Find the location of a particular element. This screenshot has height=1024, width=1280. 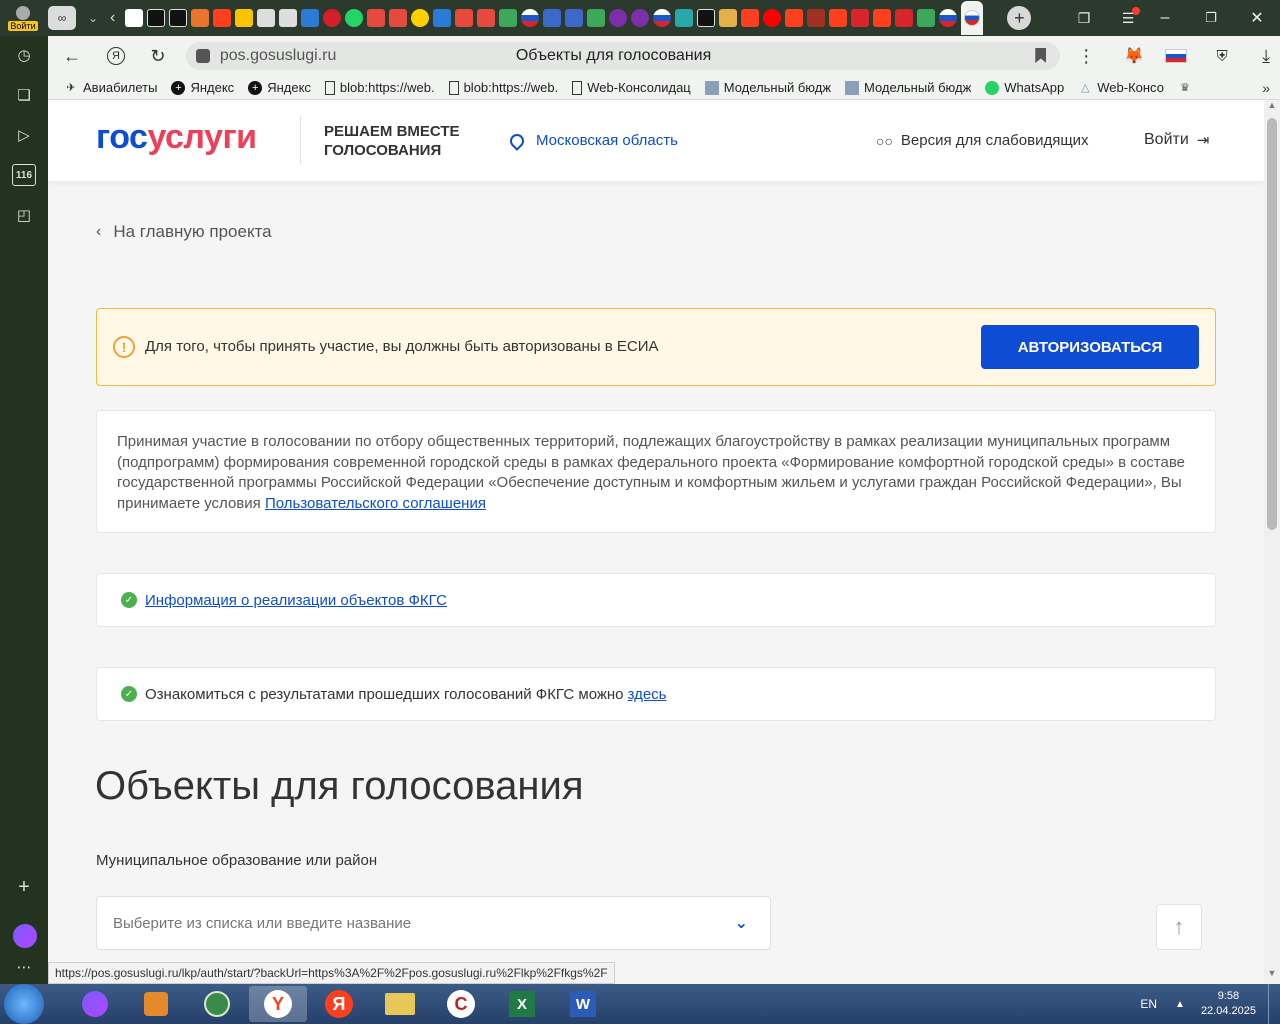

word-icon: W is located at coordinates (583, 1004).